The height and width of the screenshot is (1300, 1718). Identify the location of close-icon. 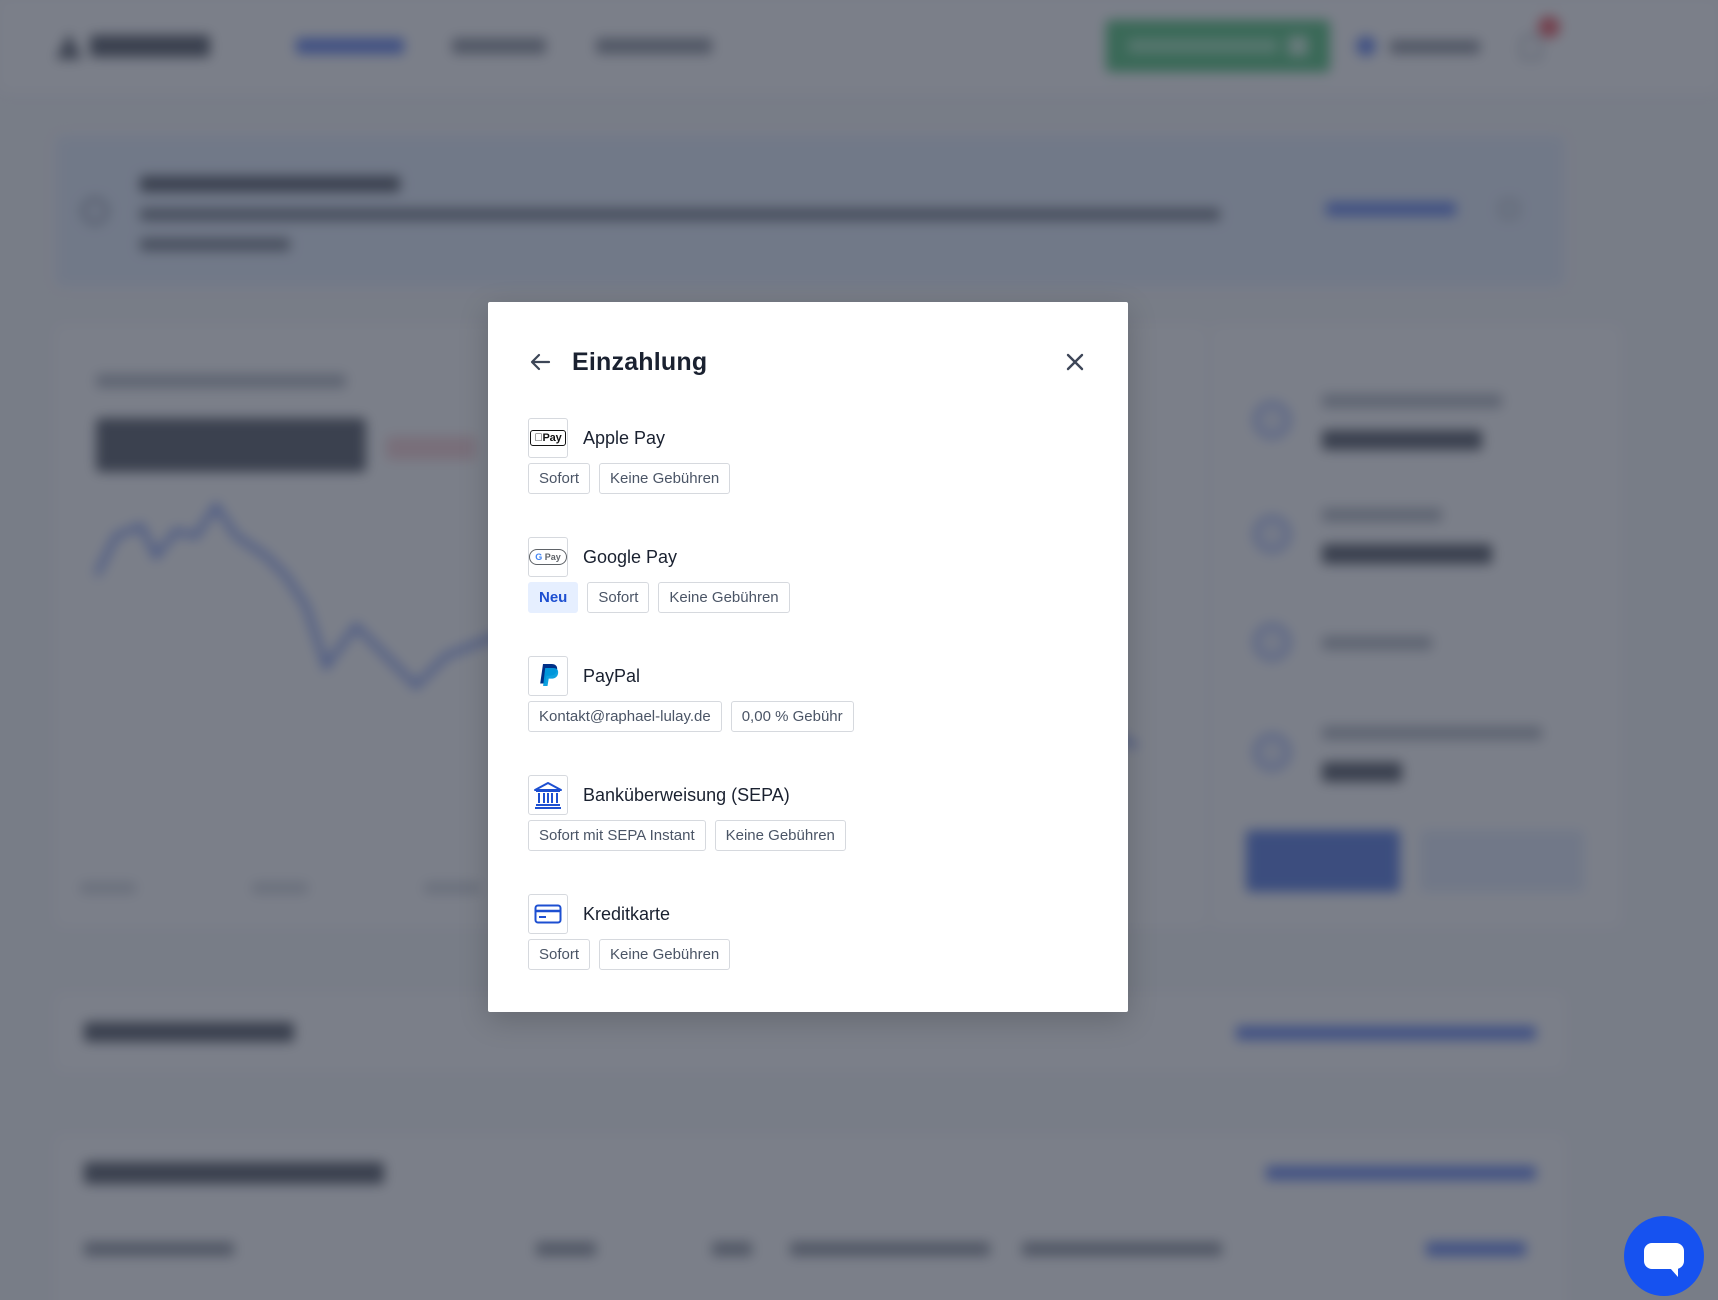
(1075, 362).